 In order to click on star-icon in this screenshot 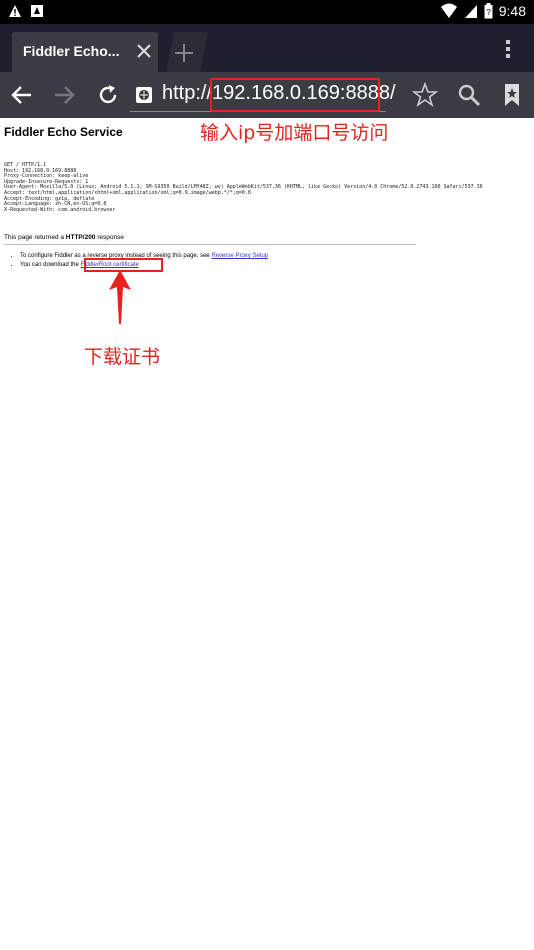, I will do `click(425, 95)`.